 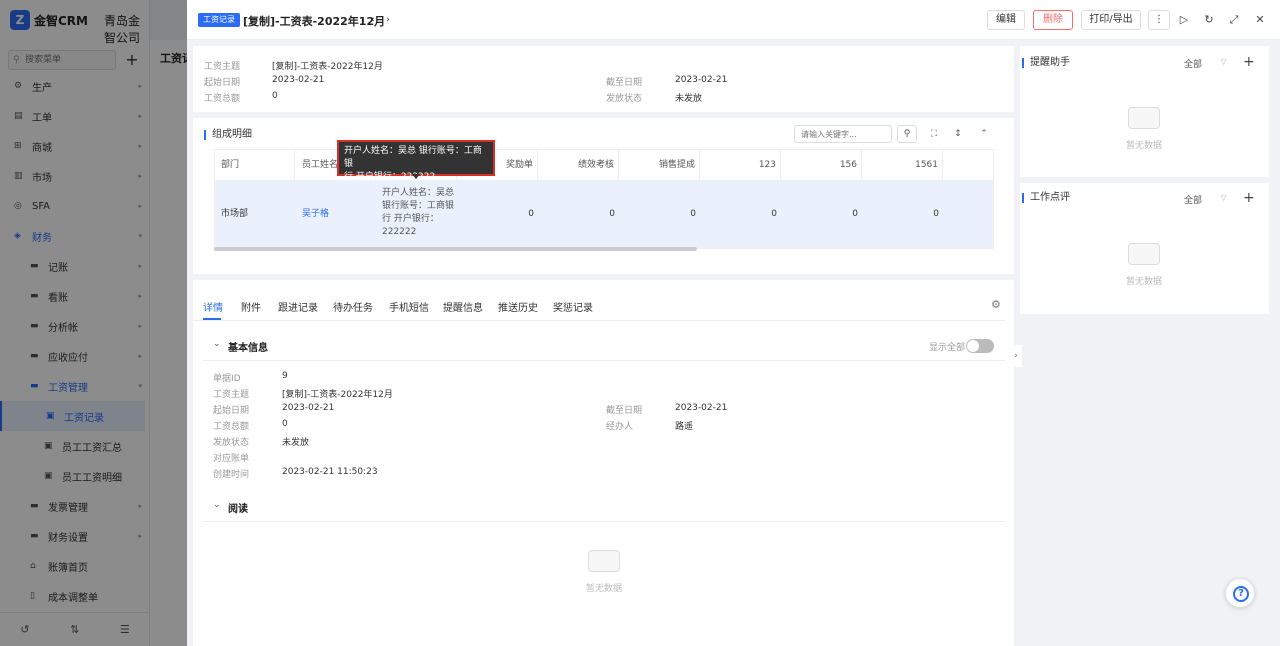 I want to click on help-button: ?, so click(x=1240, y=593).